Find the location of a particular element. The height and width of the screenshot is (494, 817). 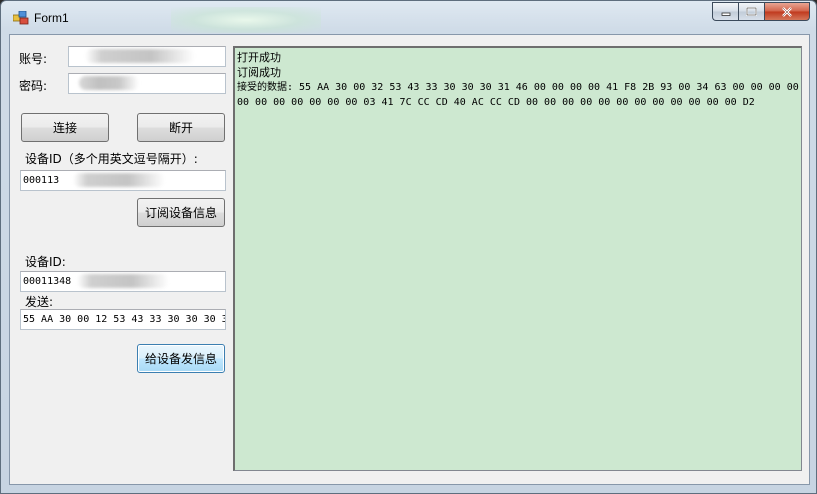

app-form-icon is located at coordinates (21, 18).